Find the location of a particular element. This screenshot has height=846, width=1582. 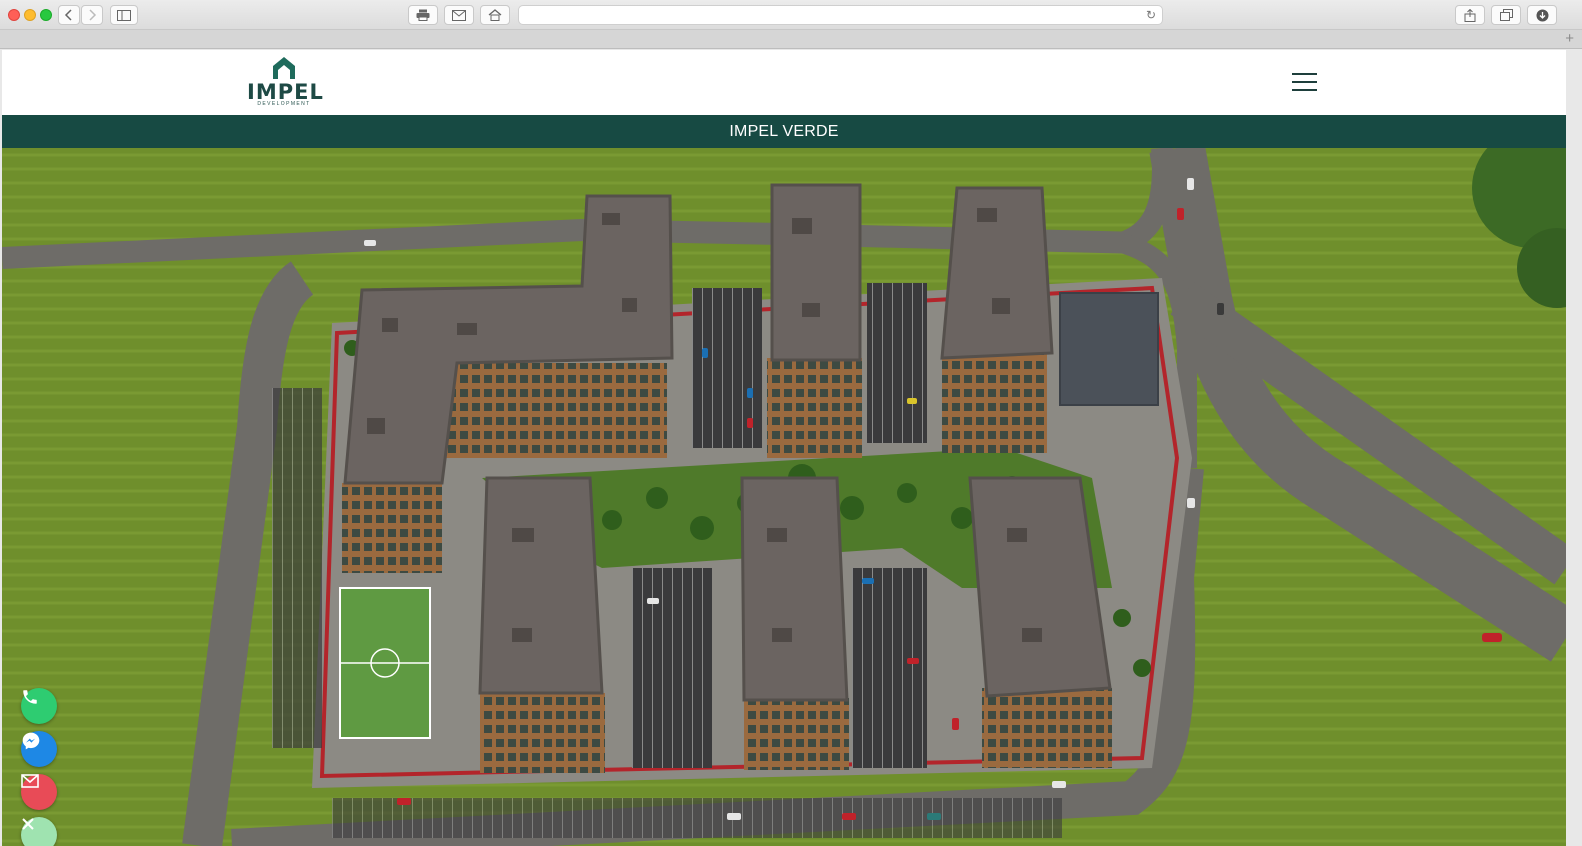

tabs-icon is located at coordinates (1506, 15).